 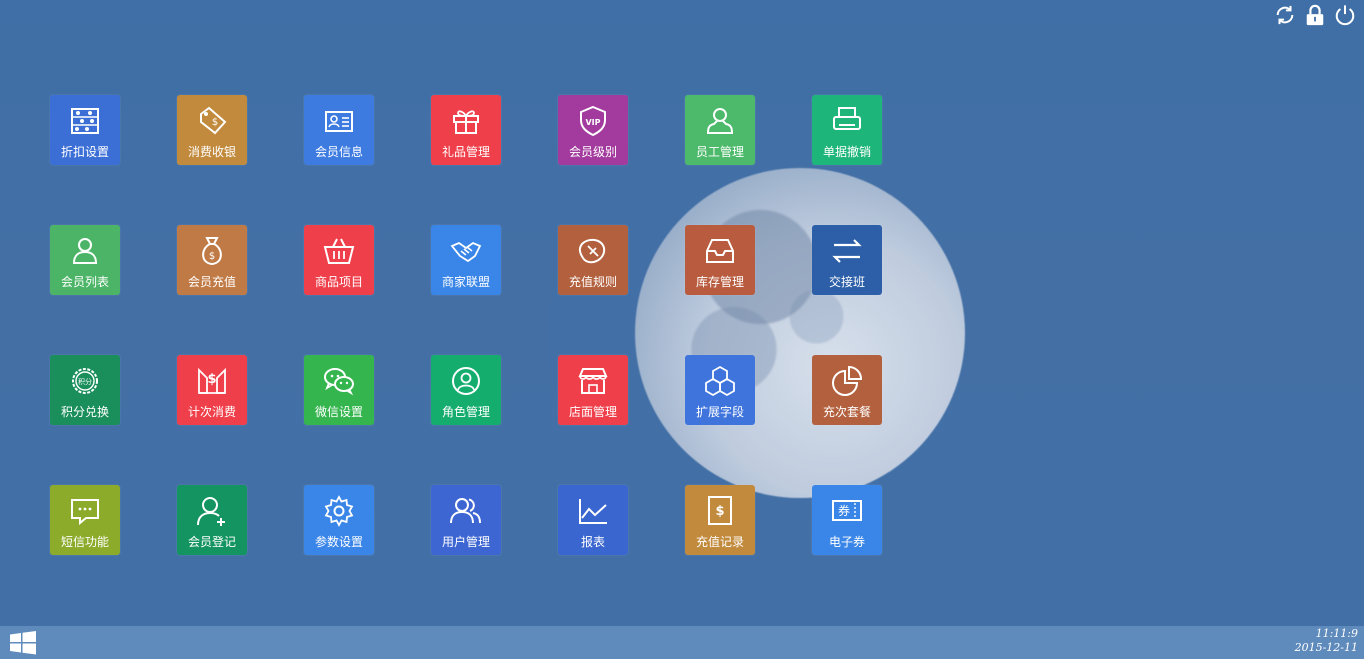 I want to click on printer-icon, so click(x=847, y=118).